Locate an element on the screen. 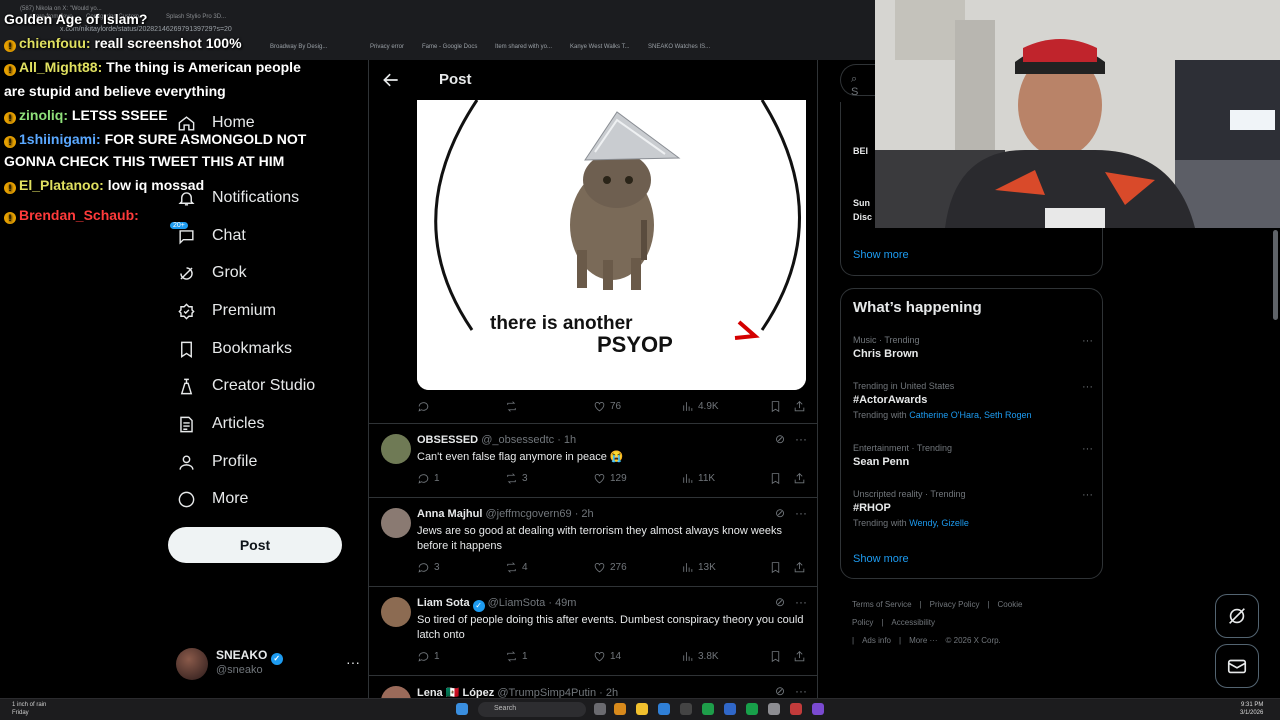 This screenshot has width=1280, height=720. sidebar-item-profile: Profile is located at coordinates (216, 462).